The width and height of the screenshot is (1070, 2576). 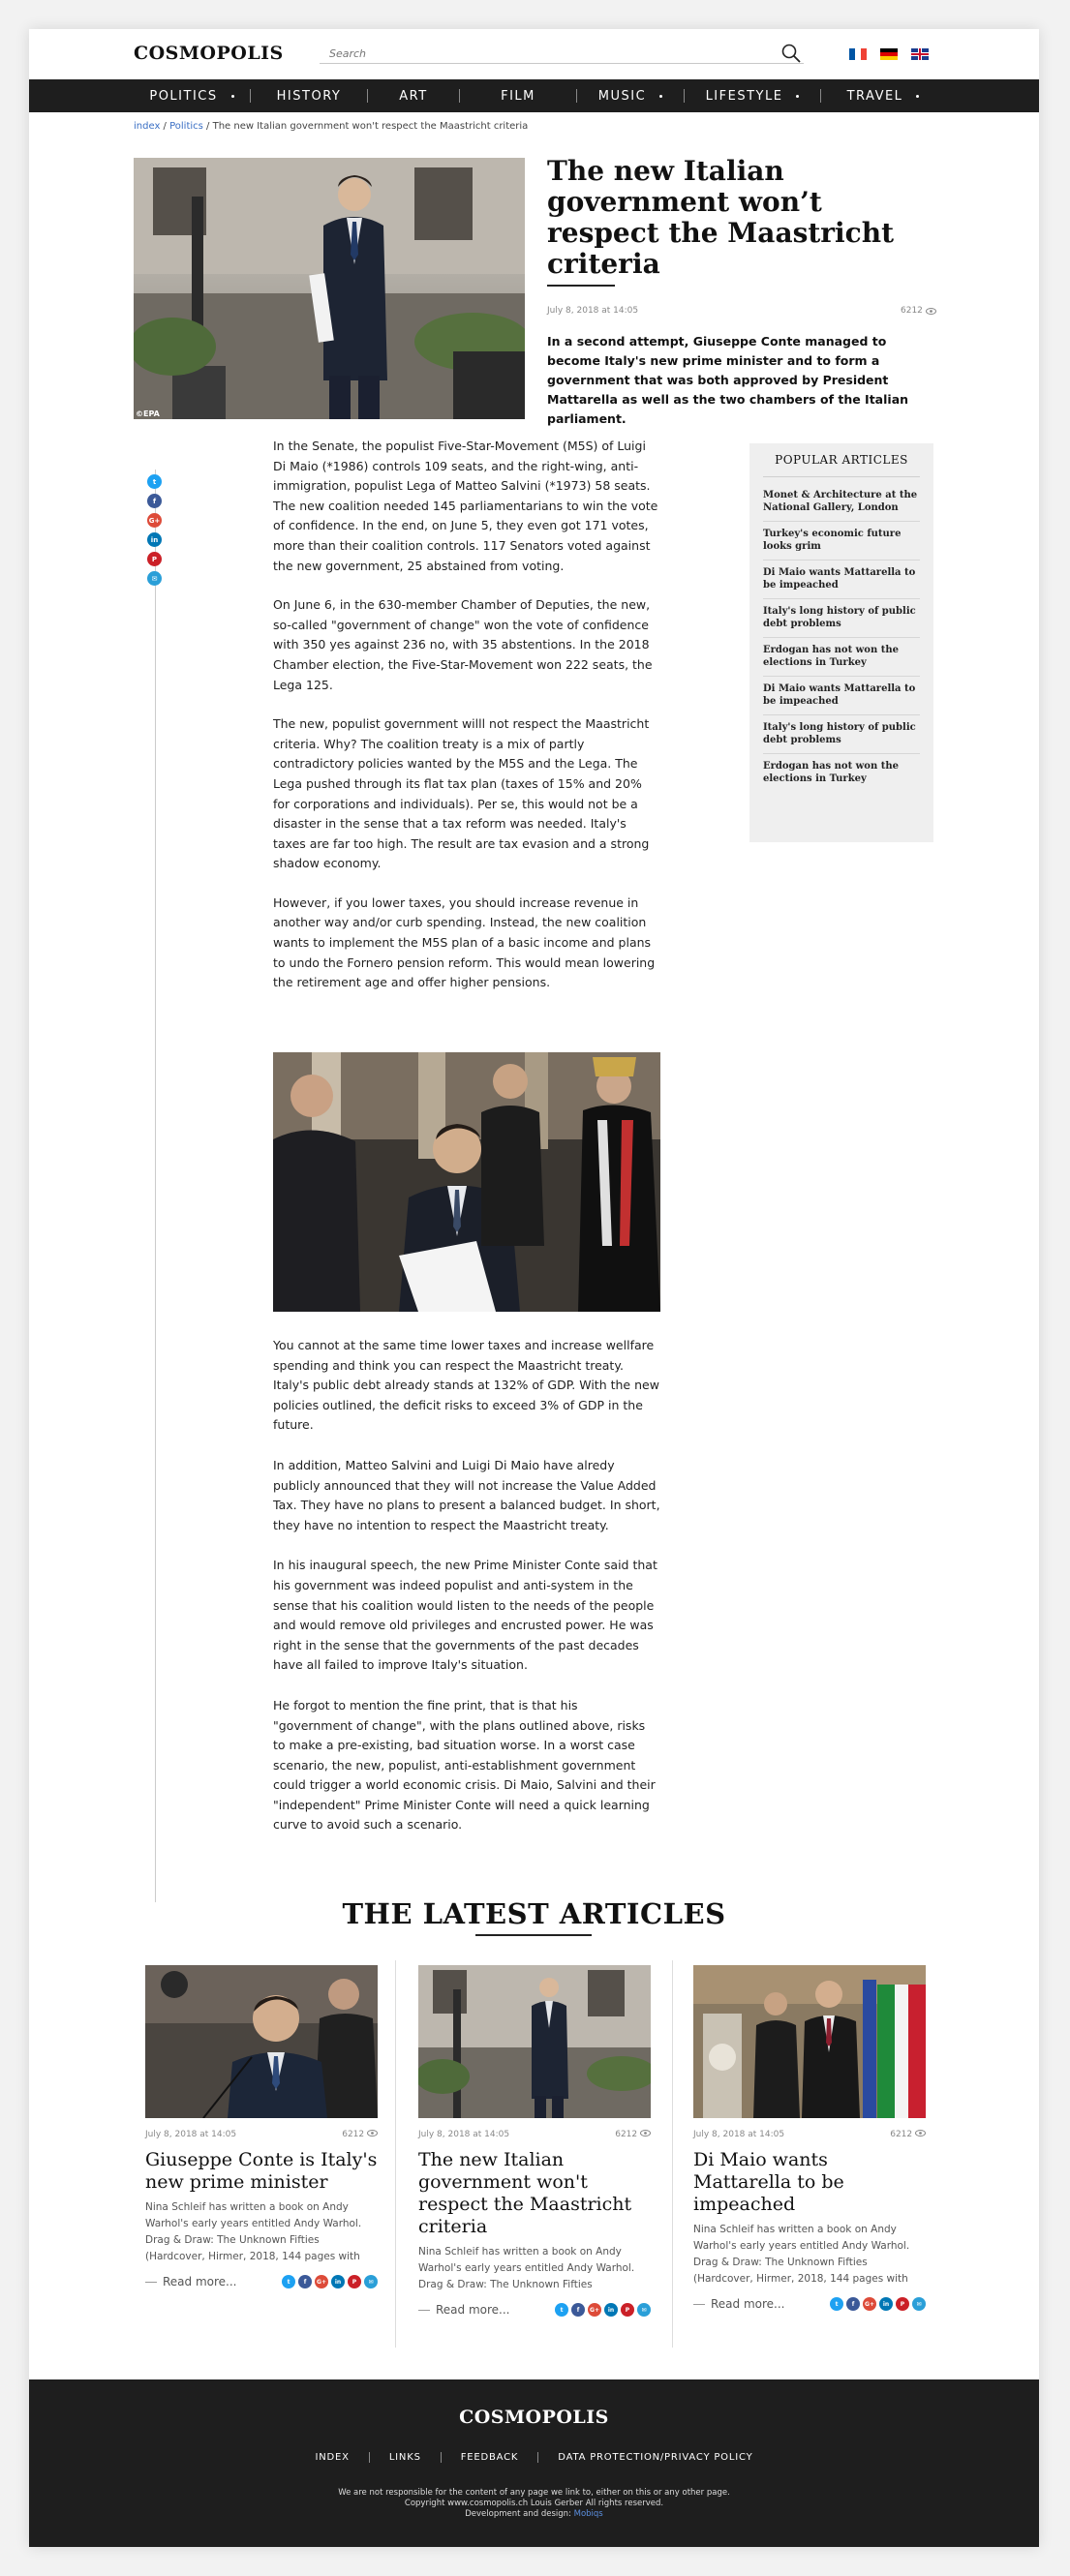 What do you see at coordinates (858, 54) in the screenshot?
I see `french-flag-icon` at bounding box center [858, 54].